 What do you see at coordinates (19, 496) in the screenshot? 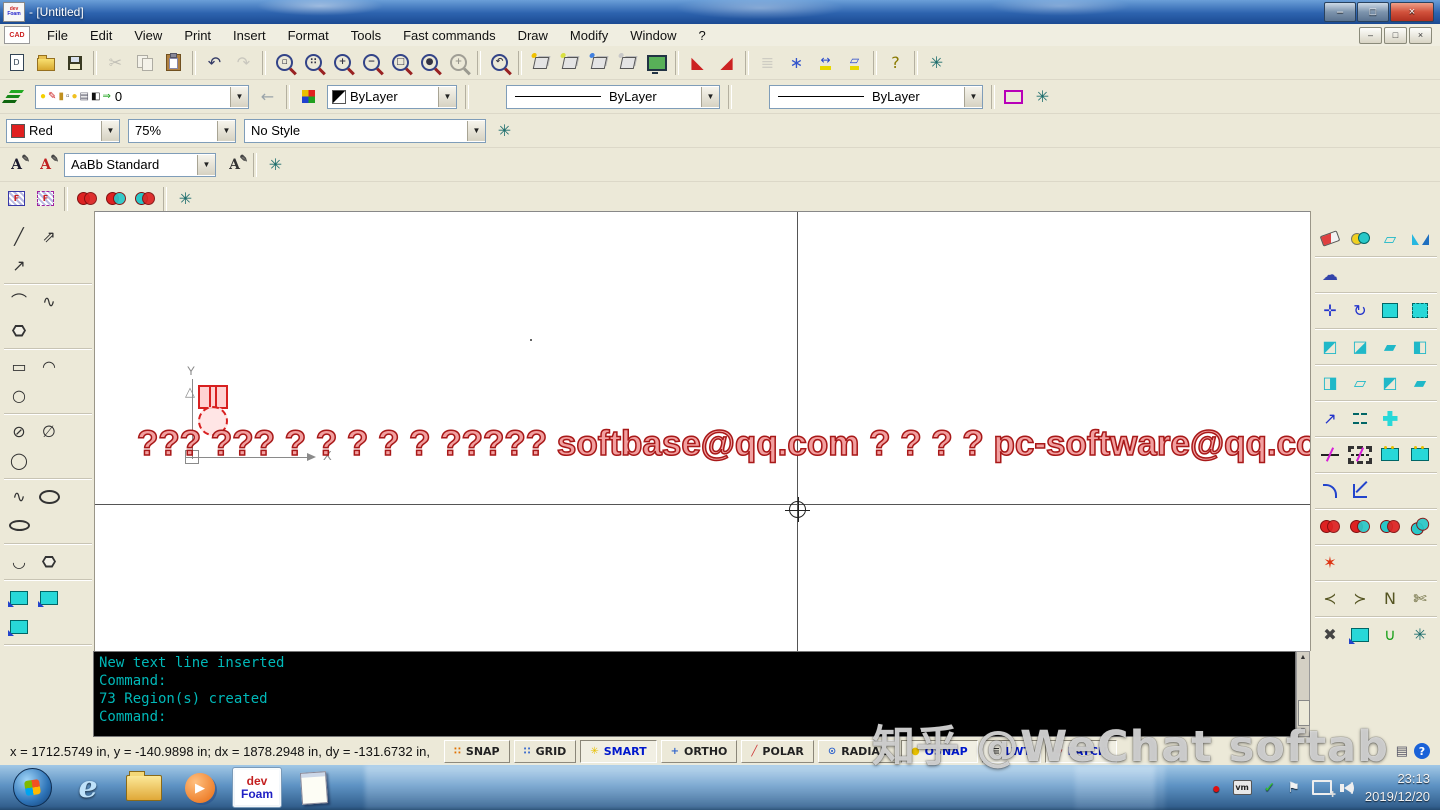
I see `spline-button: ∿` at bounding box center [19, 496].